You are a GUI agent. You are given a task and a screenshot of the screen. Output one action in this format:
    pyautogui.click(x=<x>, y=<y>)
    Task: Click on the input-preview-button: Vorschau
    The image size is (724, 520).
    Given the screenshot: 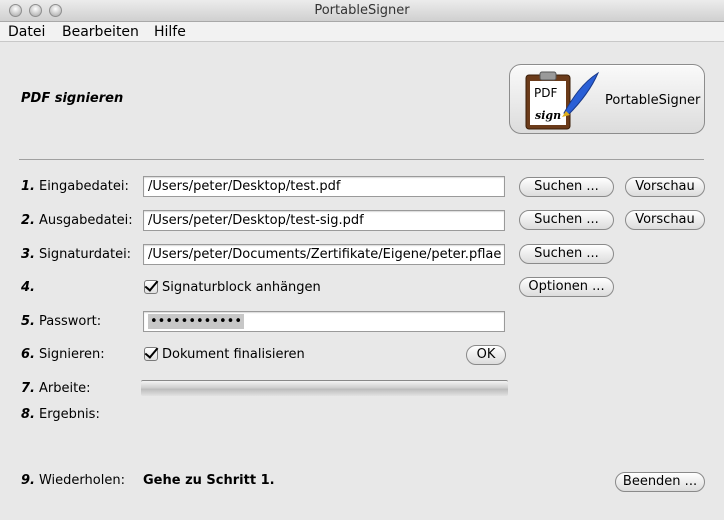 What is the action you would take?
    pyautogui.click(x=665, y=187)
    